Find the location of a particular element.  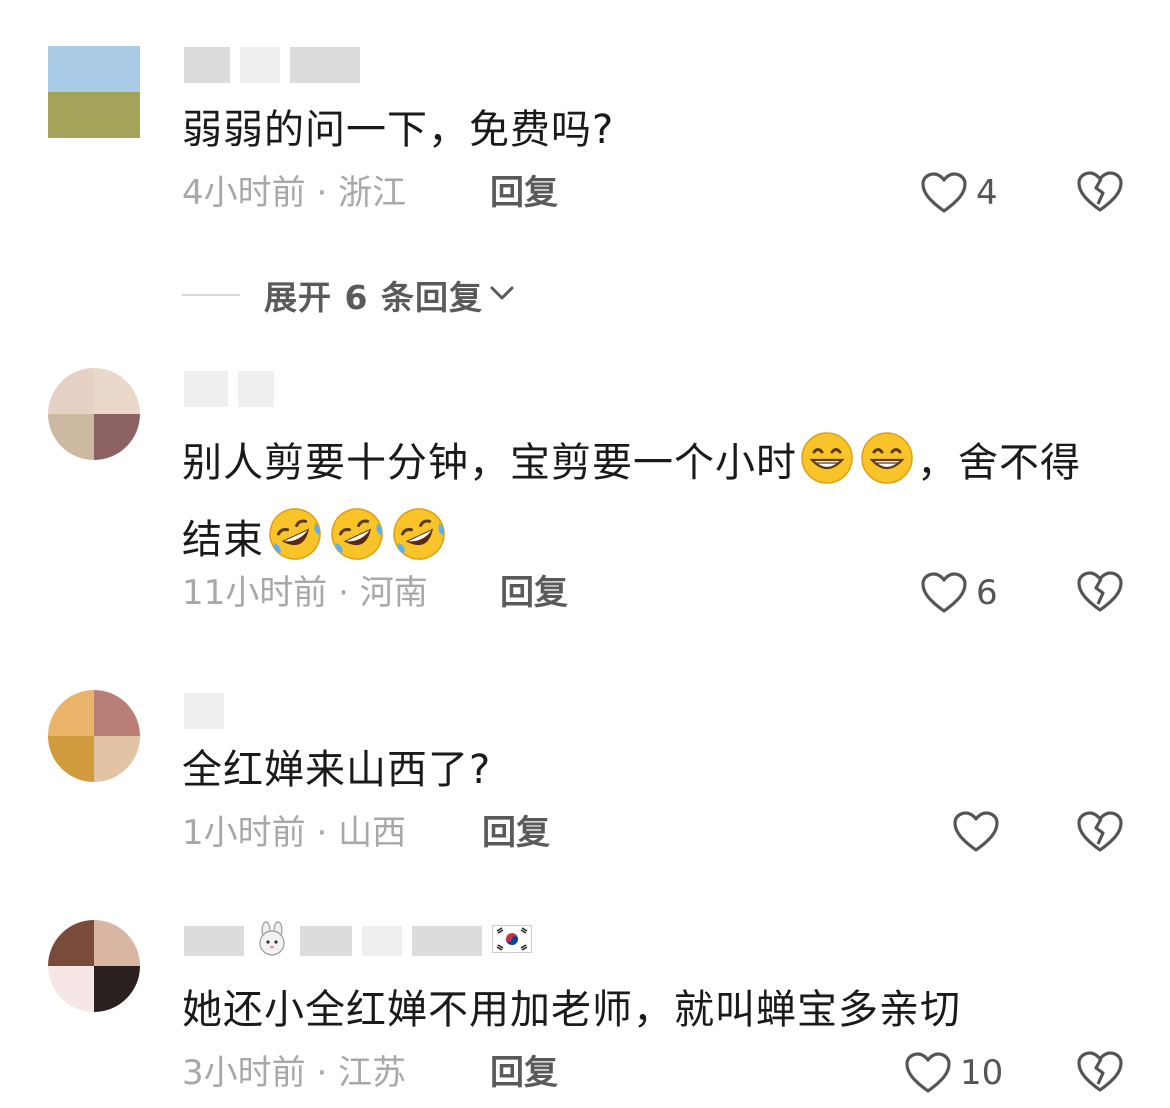

like-button: 4 is located at coordinates (959, 193).